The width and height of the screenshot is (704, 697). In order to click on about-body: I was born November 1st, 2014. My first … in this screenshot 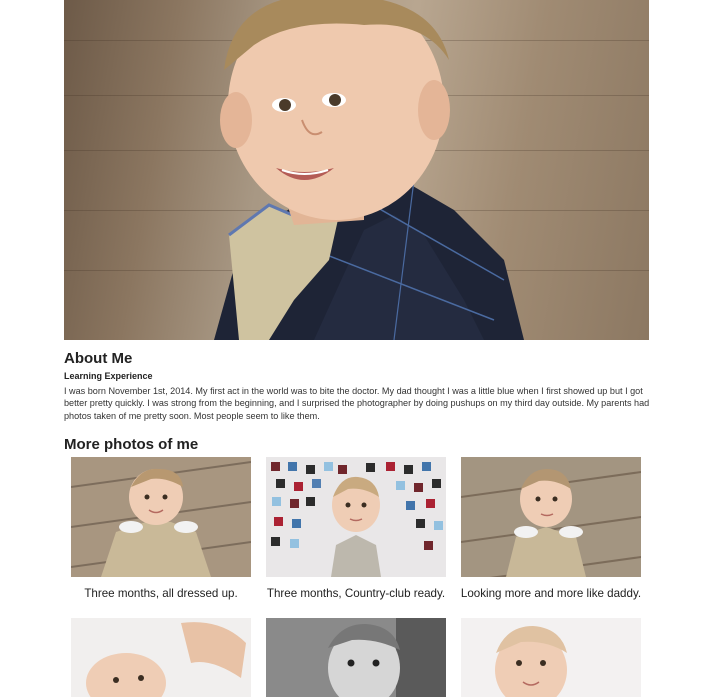, I will do `click(357, 403)`.